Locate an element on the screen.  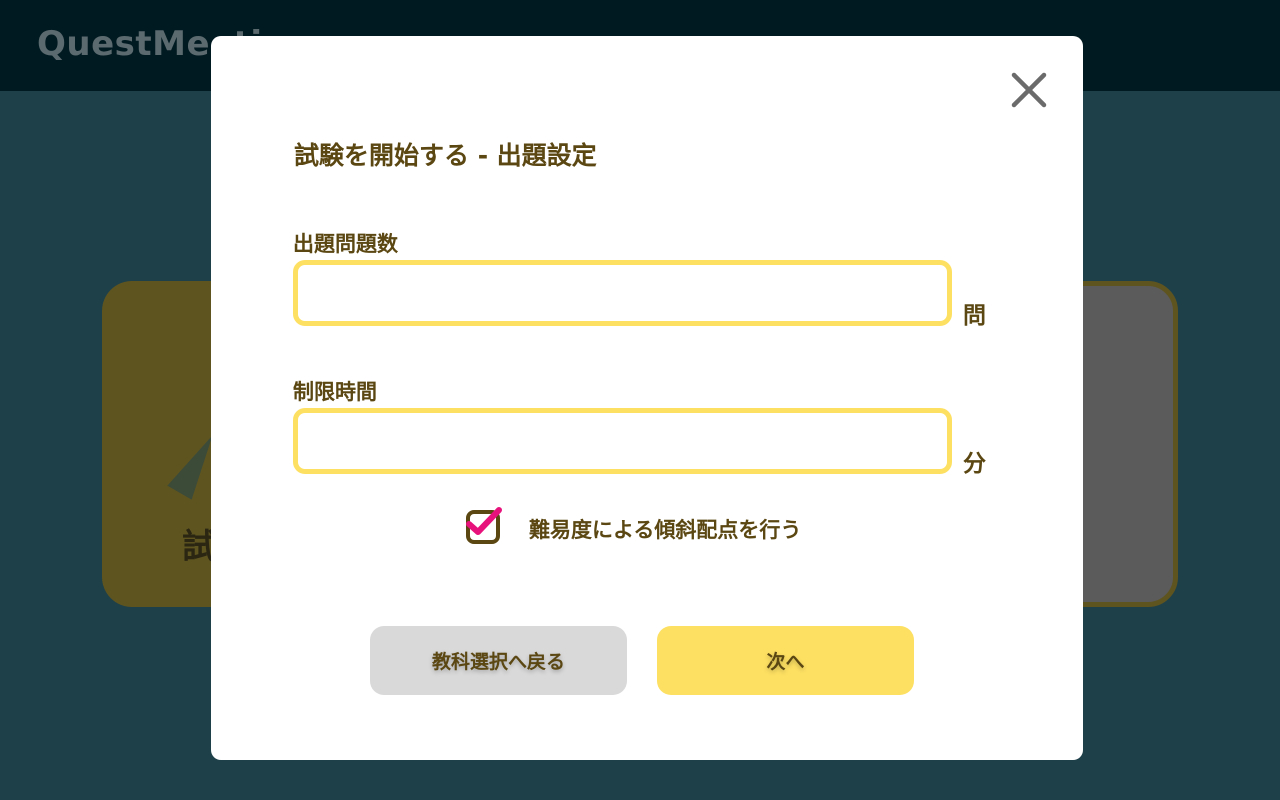
time-limit-input is located at coordinates (622, 441).